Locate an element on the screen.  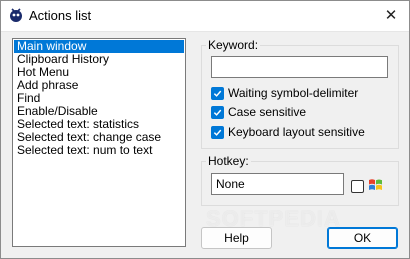
keyword-label: Keyword: is located at coordinates (233, 45).